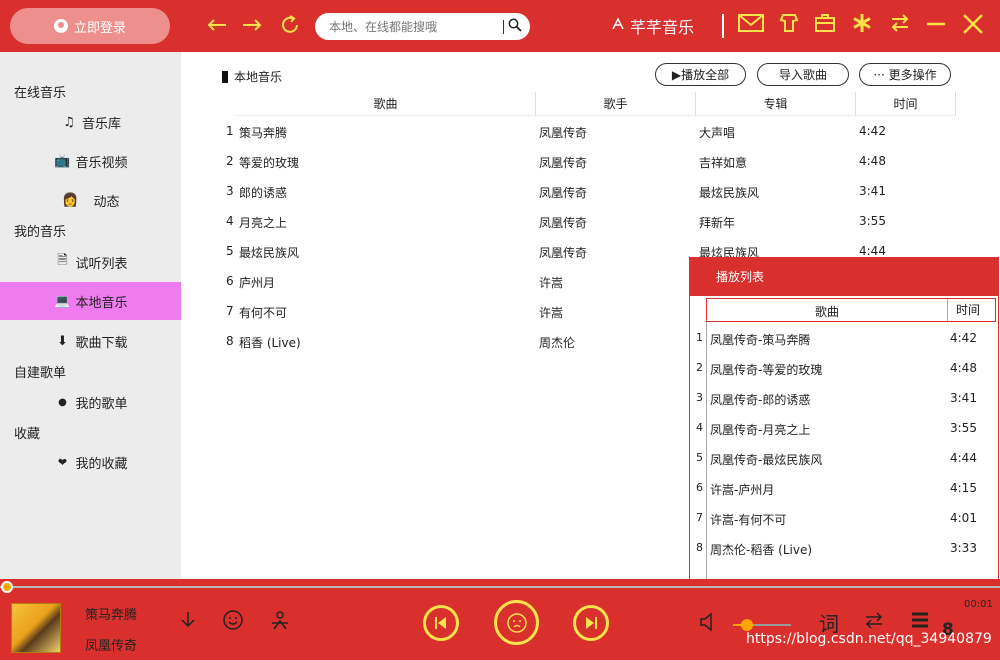  Describe the element at coordinates (905, 74) in the screenshot. I see `more-actions-button: ··· 更多操作` at that location.